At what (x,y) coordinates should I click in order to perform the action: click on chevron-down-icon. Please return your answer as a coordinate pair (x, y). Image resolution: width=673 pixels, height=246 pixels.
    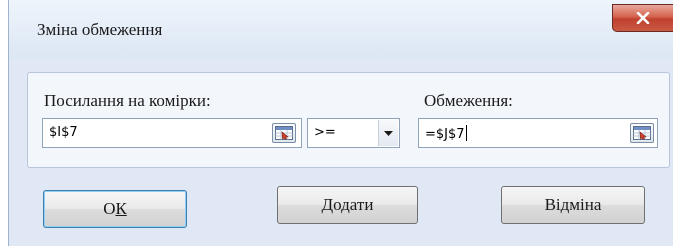
    Looking at the image, I should click on (388, 133).